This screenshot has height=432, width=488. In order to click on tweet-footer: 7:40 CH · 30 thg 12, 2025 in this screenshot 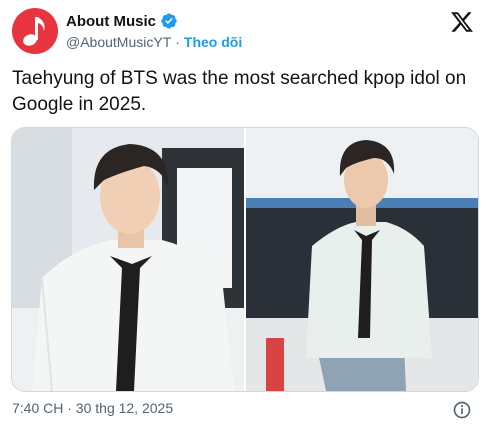, I will do `click(244, 410)`.